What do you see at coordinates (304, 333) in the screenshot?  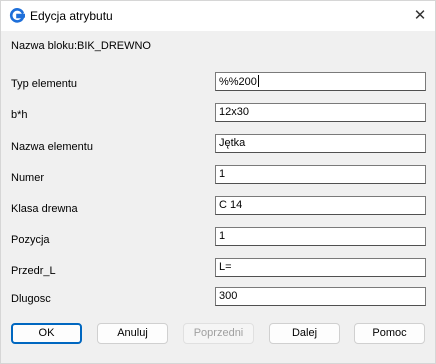 I see `next-button: Dalej` at bounding box center [304, 333].